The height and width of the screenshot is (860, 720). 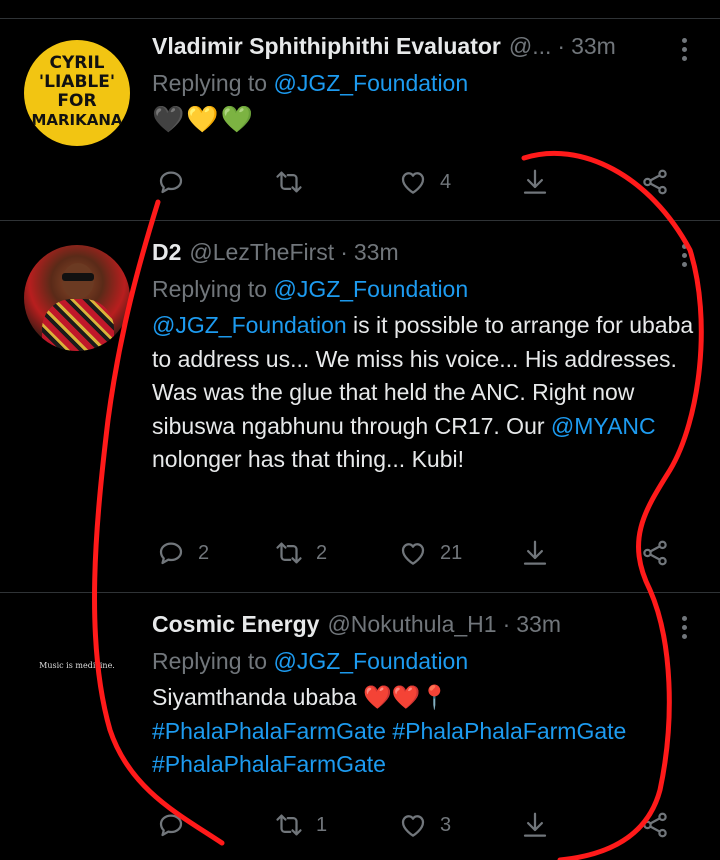 I want to click on like-count: 21, so click(x=451, y=552).